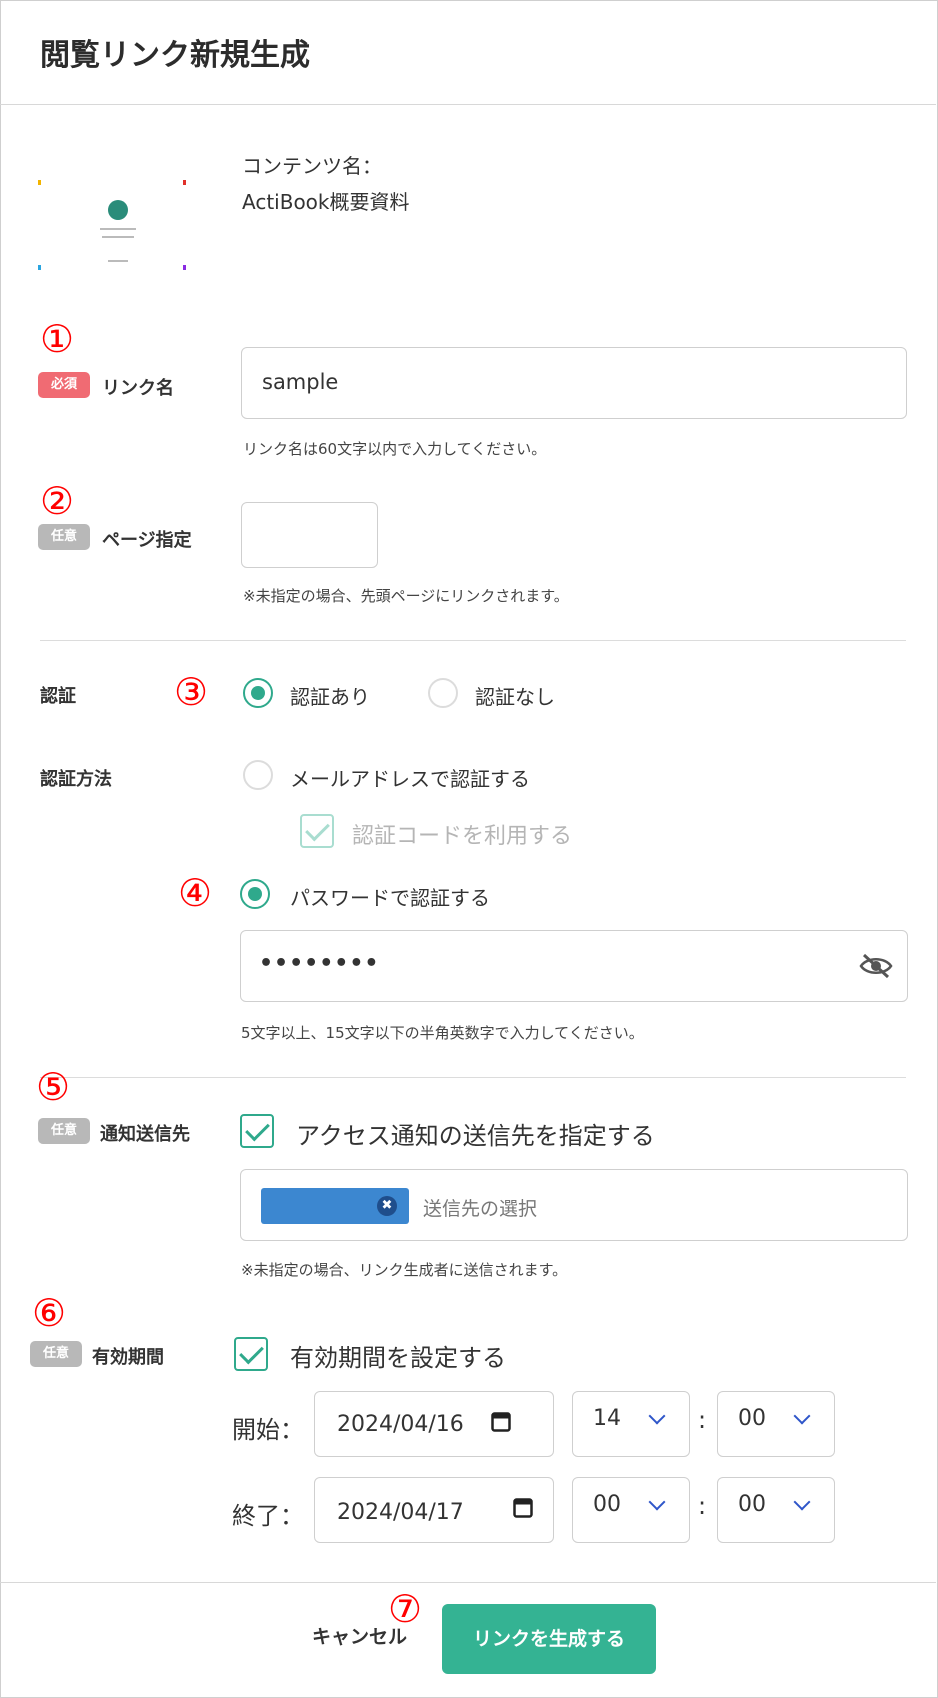 This screenshot has width=938, height=1698. What do you see at coordinates (251, 1354) in the screenshot?
I see `validity-checkbox` at bounding box center [251, 1354].